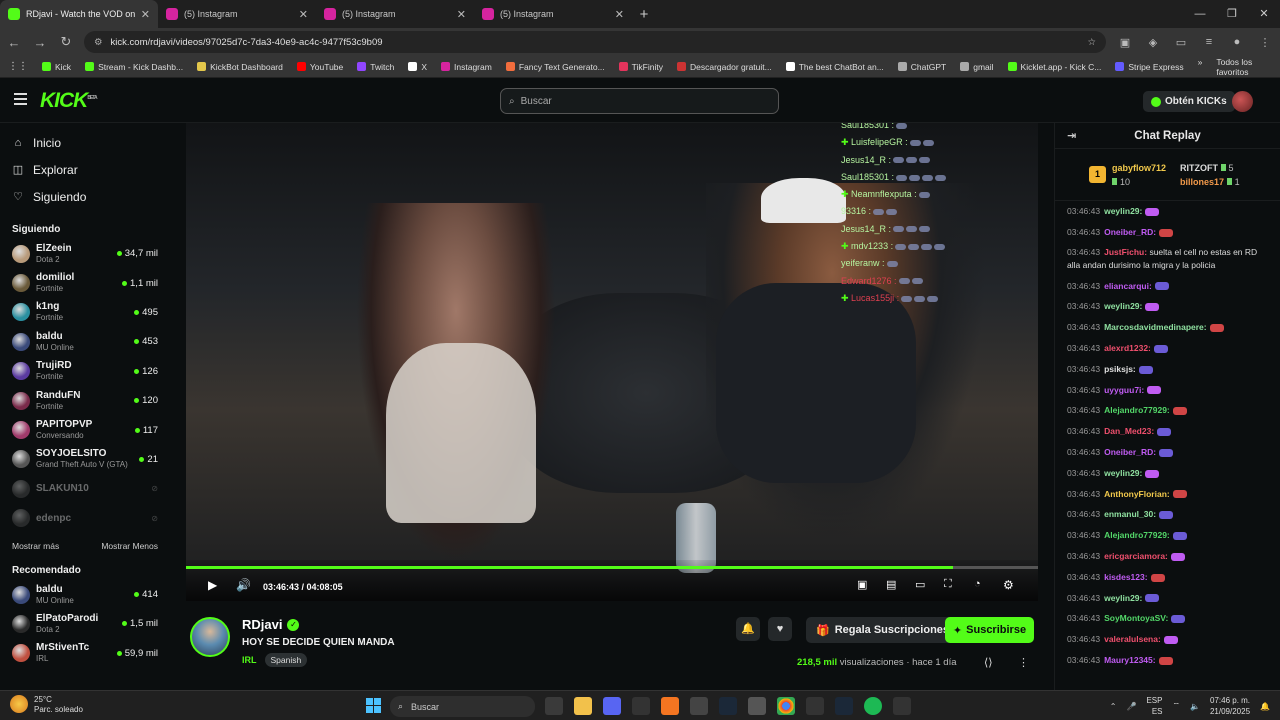 This screenshot has width=1280, height=720. Describe the element at coordinates (1128, 286) in the screenshot. I see `chat-username: eliancarqui:` at that location.